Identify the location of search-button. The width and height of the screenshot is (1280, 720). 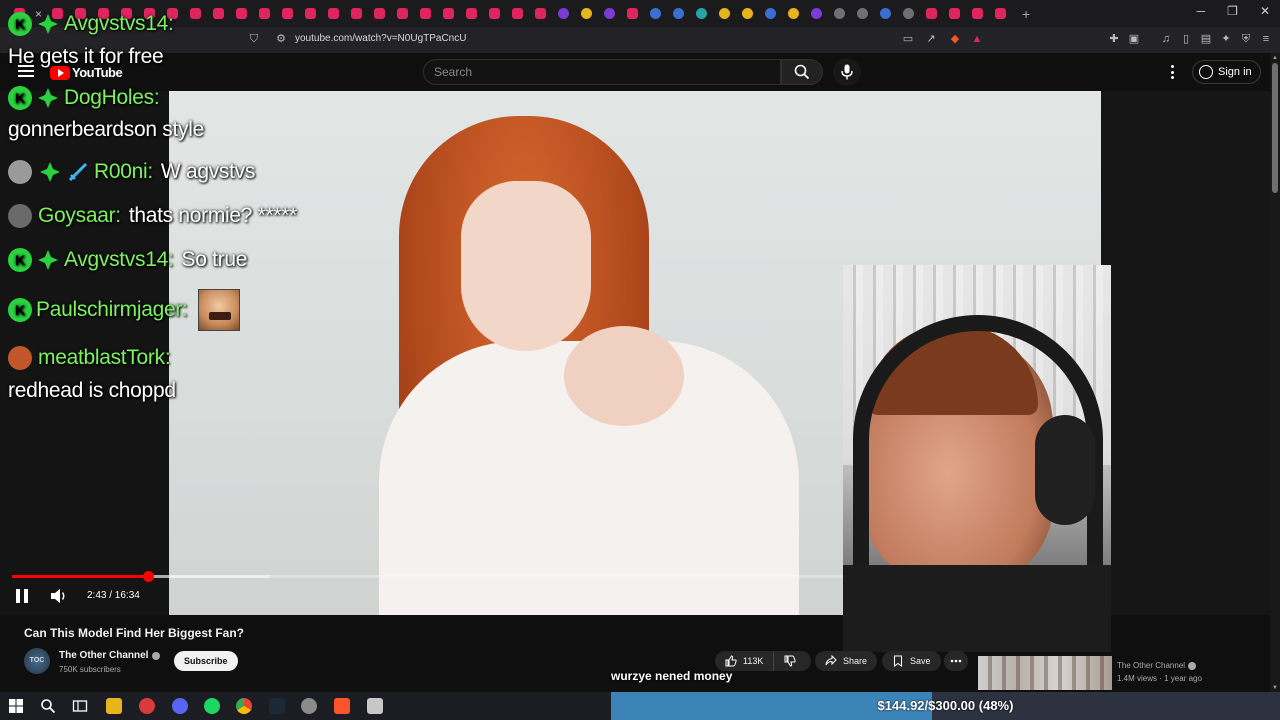
(802, 72).